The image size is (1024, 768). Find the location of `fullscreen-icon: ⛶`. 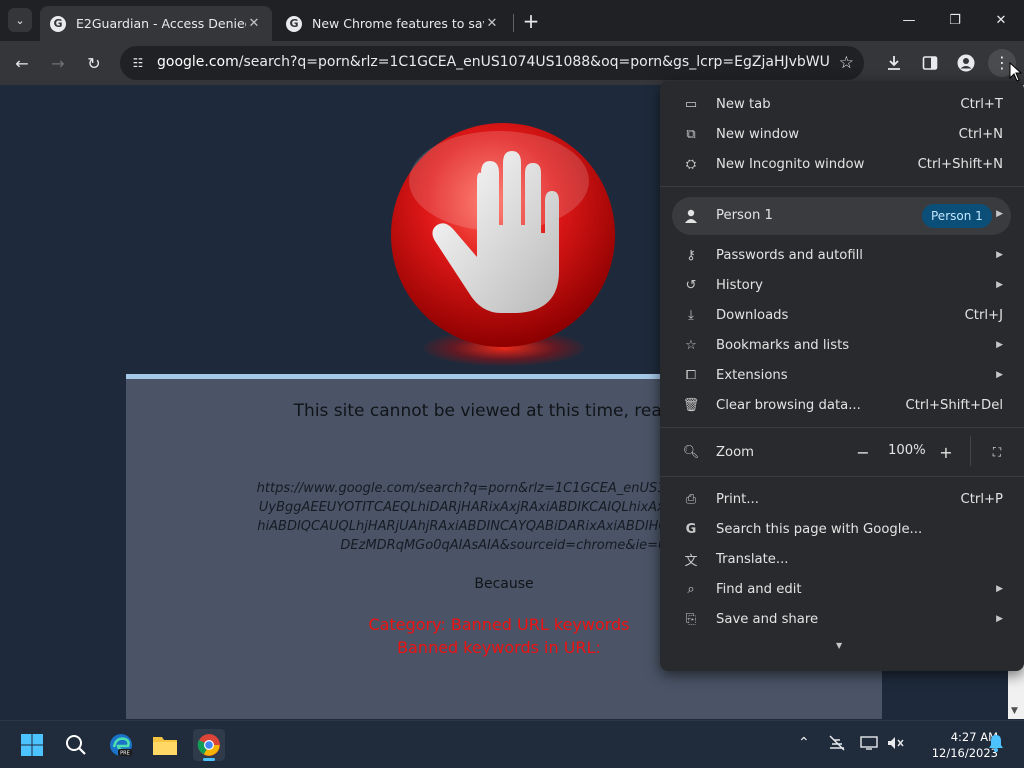

fullscreen-icon: ⛶ is located at coordinates (997, 451).